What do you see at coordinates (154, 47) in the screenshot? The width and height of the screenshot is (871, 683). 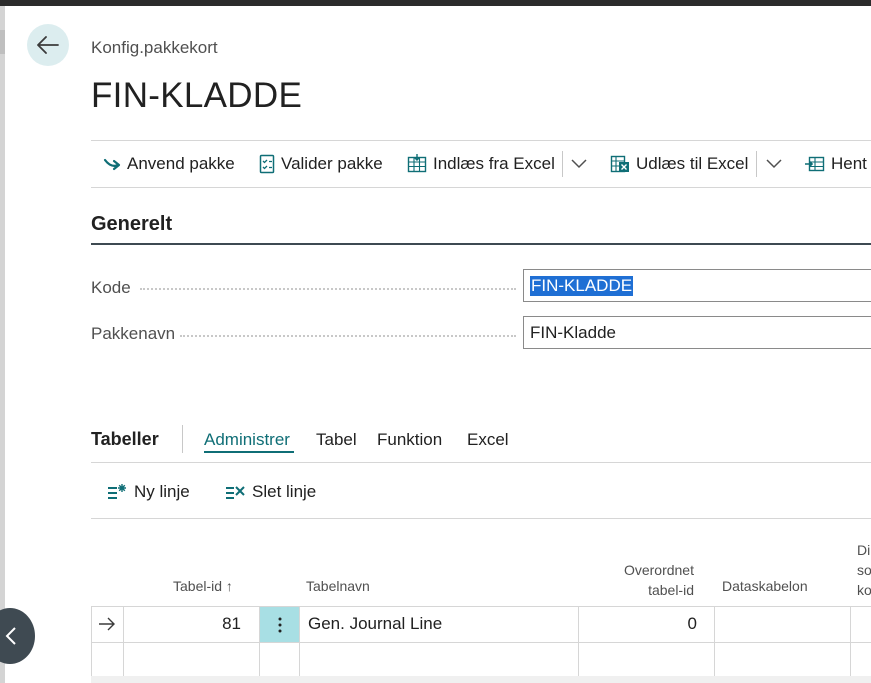 I see `breadcrumb: Konfig.pakkekort` at bounding box center [154, 47].